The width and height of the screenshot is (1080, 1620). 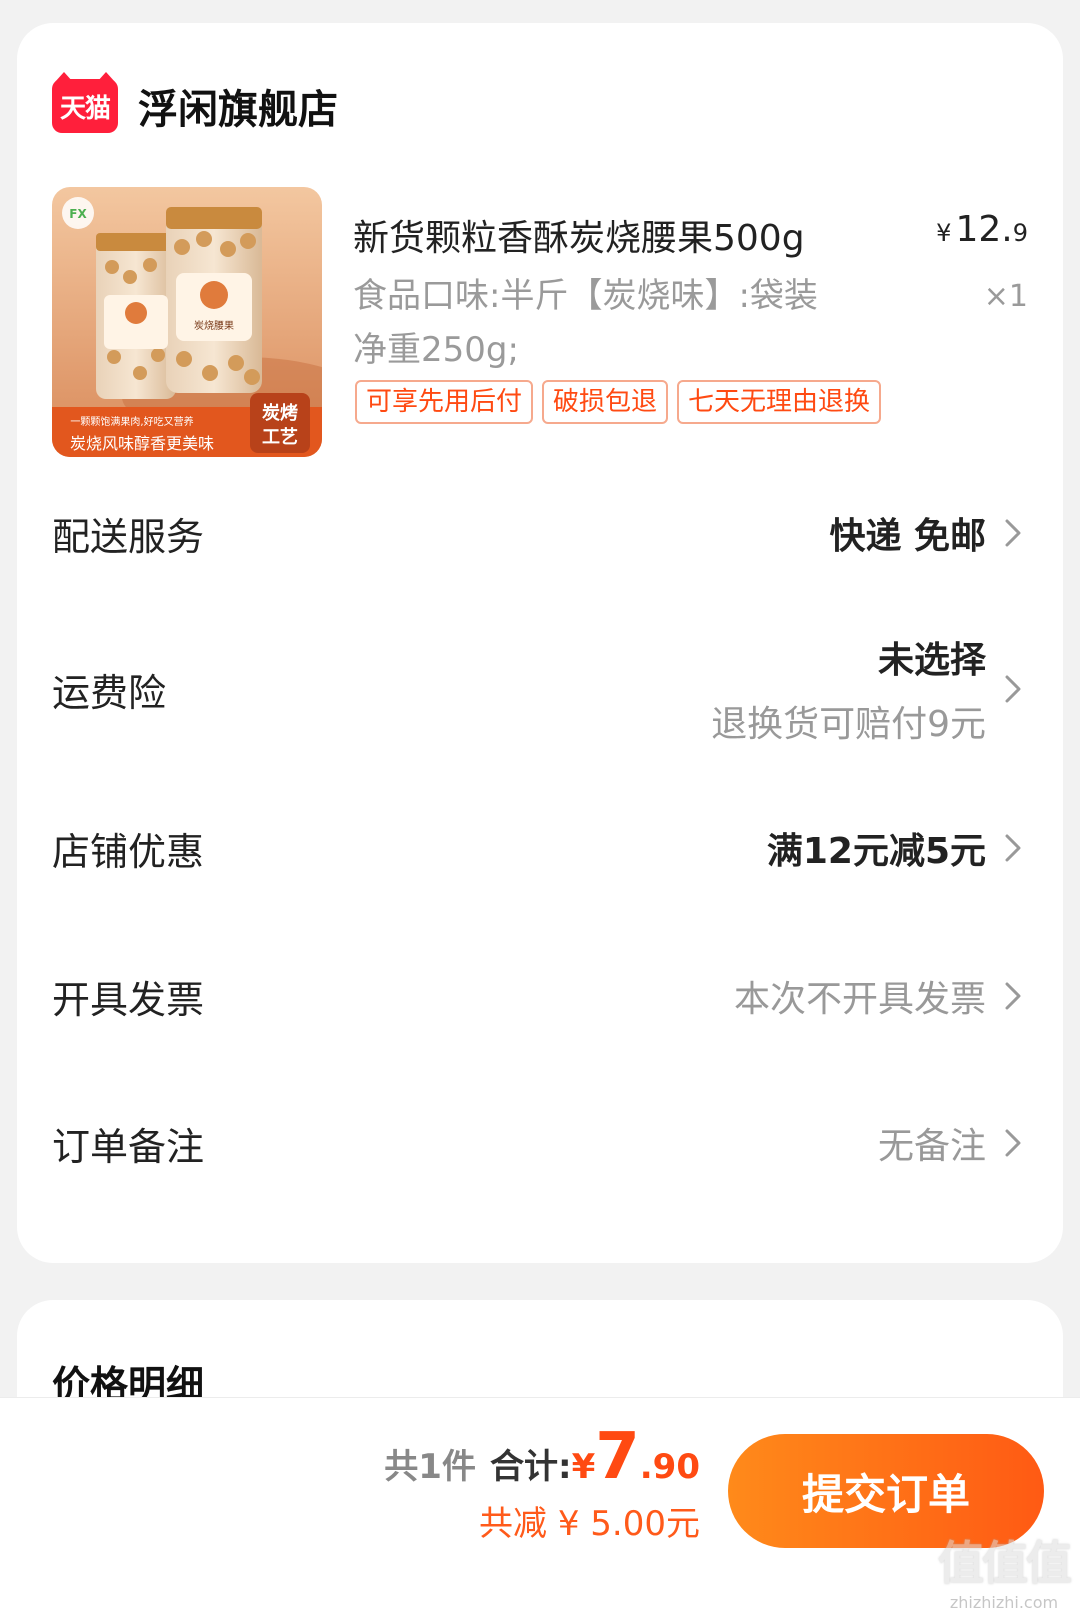 I want to click on product-quantity: ×1, so click(x=1005, y=296).